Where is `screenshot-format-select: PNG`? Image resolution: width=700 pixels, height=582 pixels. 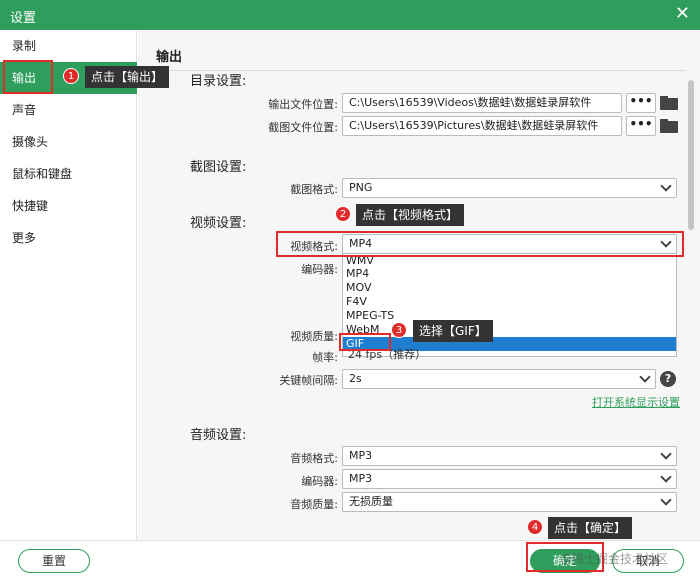
screenshot-format-select: PNG is located at coordinates (509, 188).